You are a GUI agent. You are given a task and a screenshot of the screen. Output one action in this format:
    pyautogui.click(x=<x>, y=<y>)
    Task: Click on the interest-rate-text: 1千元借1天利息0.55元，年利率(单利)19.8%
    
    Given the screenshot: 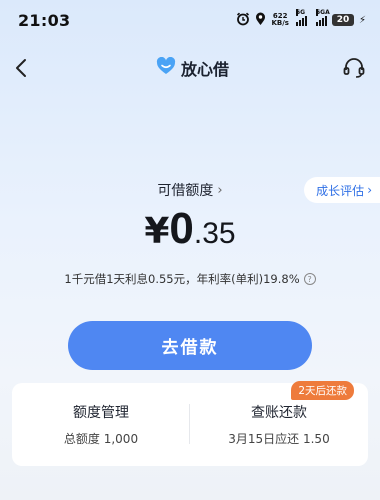 What is the action you would take?
    pyautogui.click(x=182, y=279)
    